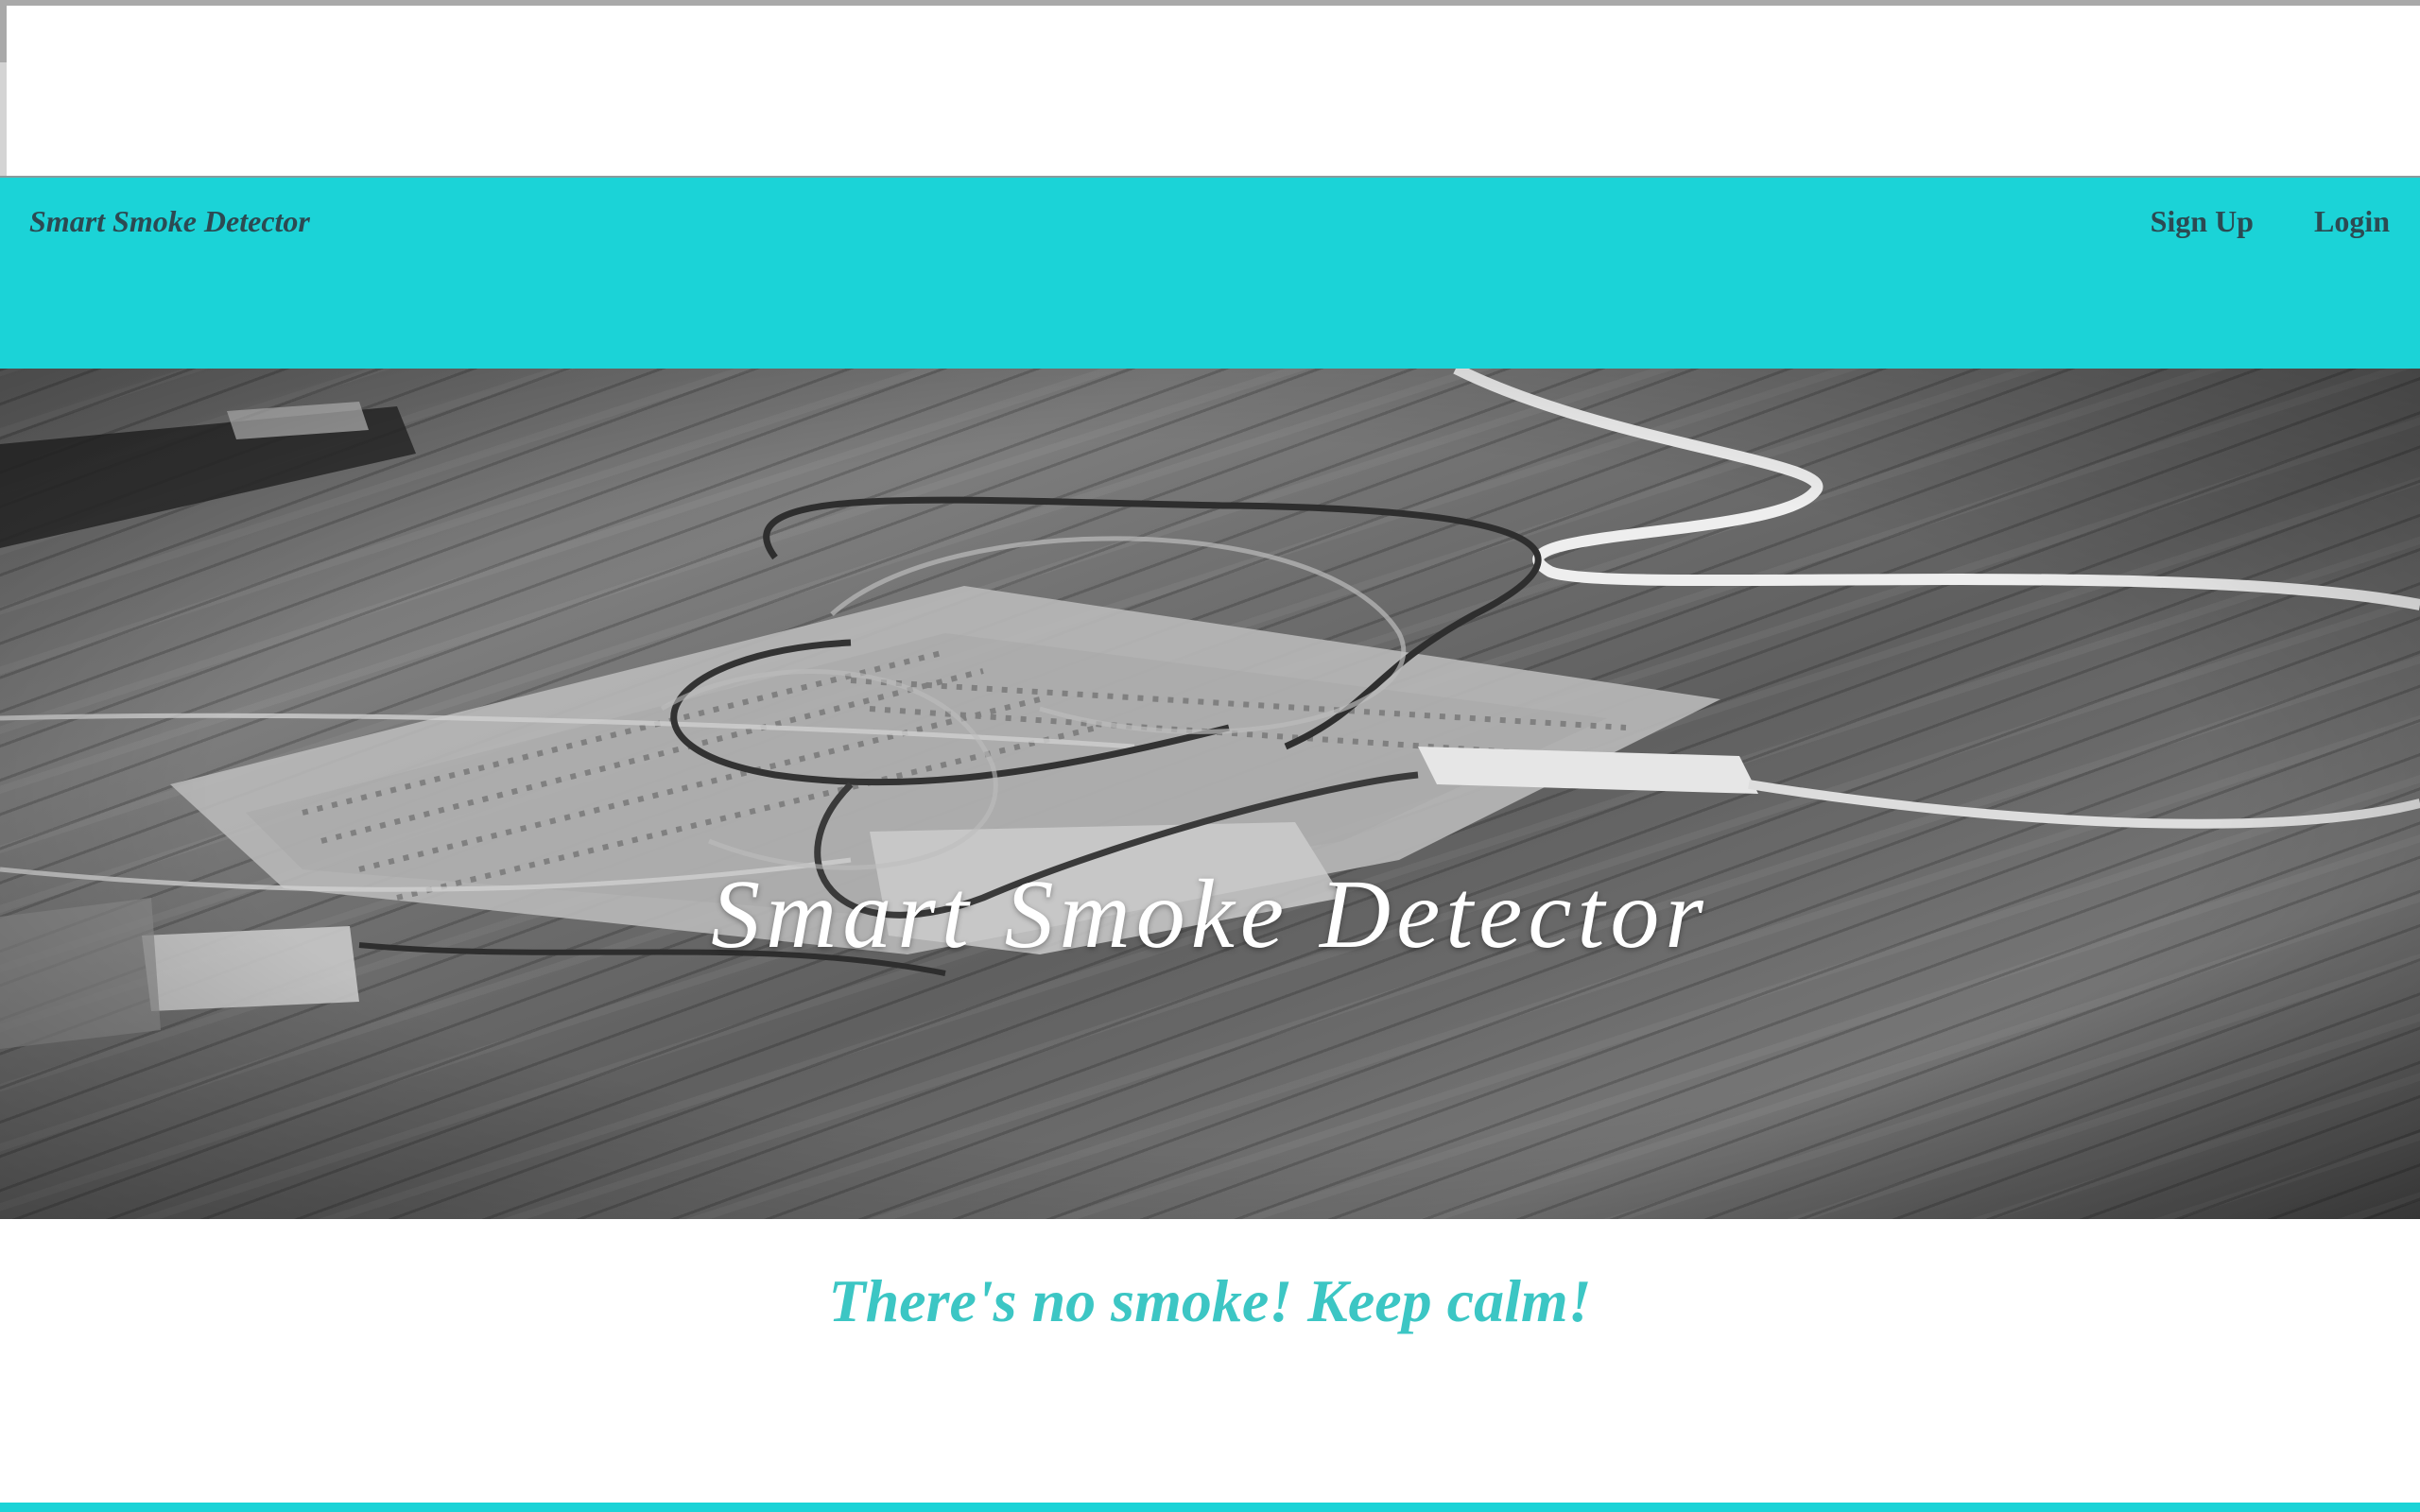 This screenshot has width=2420, height=1512. Describe the element at coordinates (1210, 914) in the screenshot. I see `hero-title: Smart Smoke Detector` at that location.